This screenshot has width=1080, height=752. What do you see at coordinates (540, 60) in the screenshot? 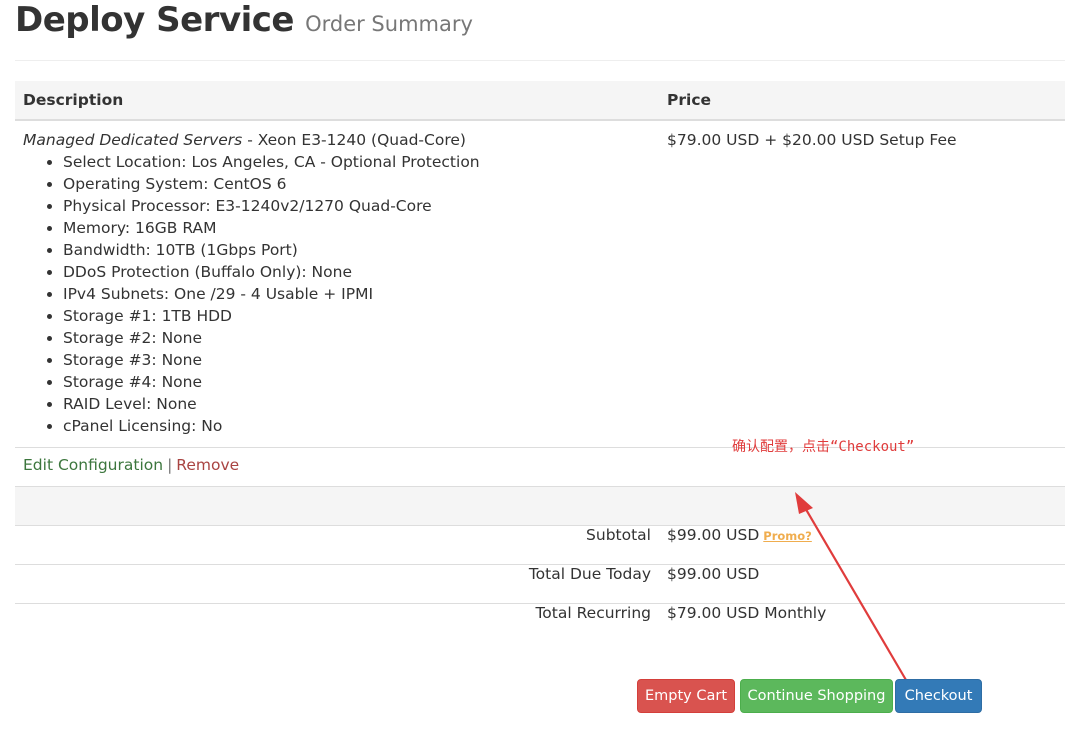
I see `header-divider` at bounding box center [540, 60].